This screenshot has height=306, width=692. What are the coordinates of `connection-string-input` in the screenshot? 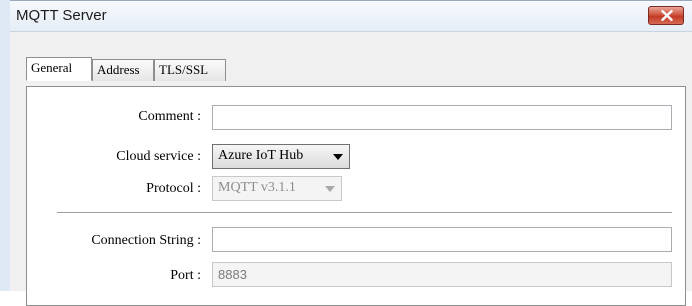 It's located at (442, 239).